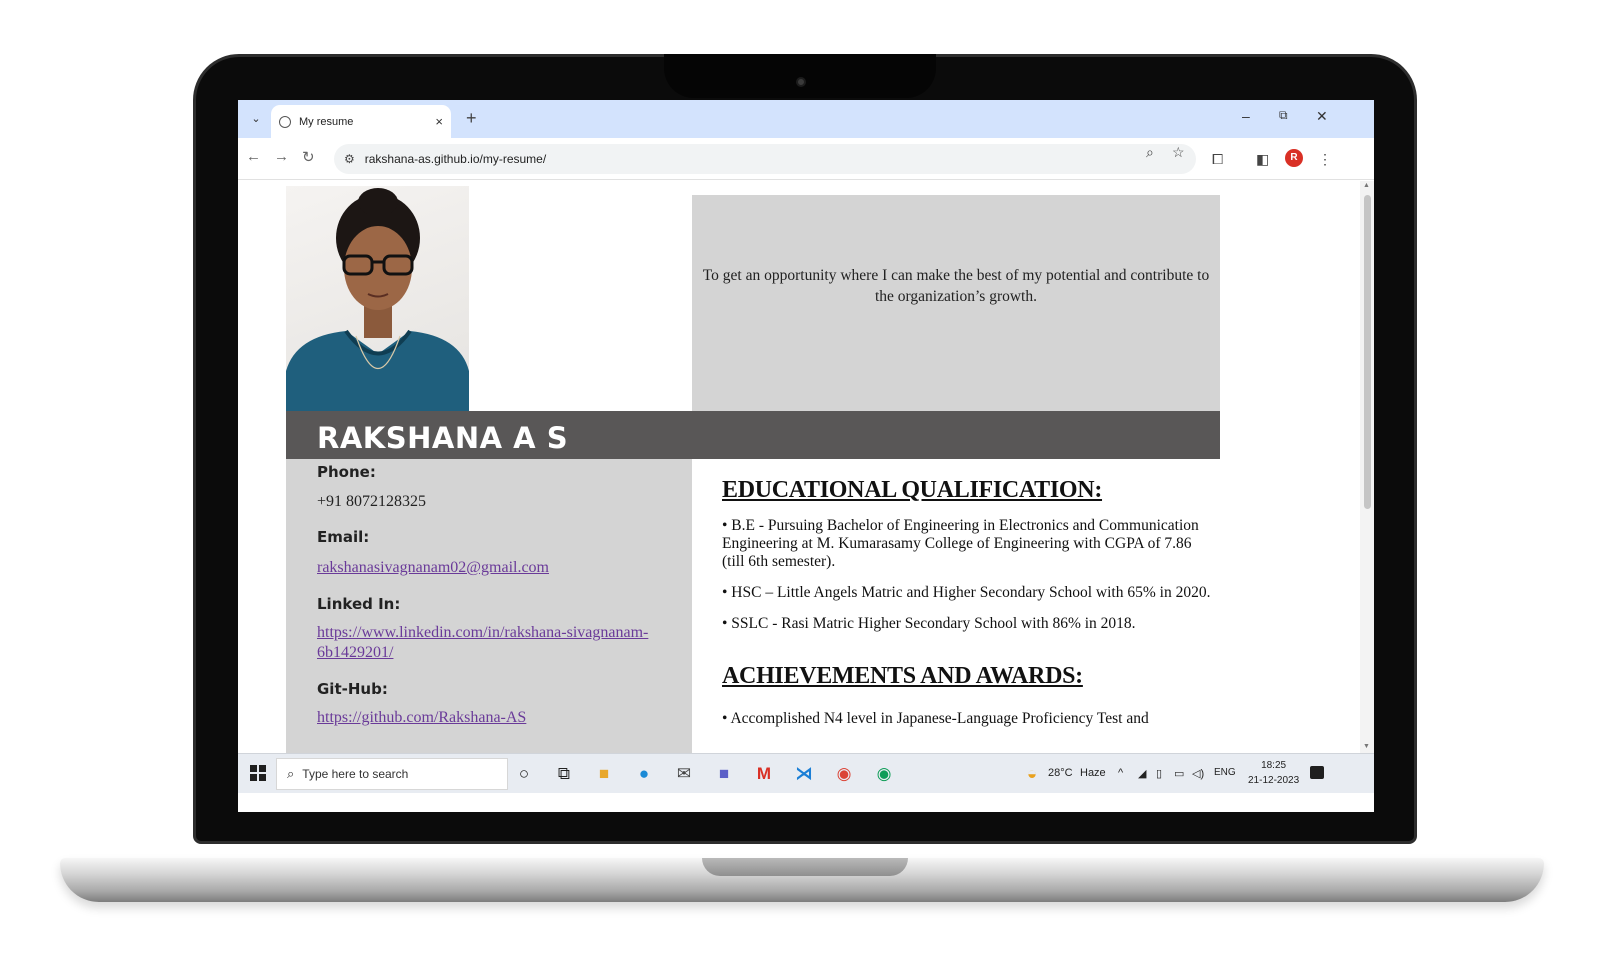 This screenshot has height=961, width=1600. I want to click on task-view-icon: ⧉, so click(564, 774).